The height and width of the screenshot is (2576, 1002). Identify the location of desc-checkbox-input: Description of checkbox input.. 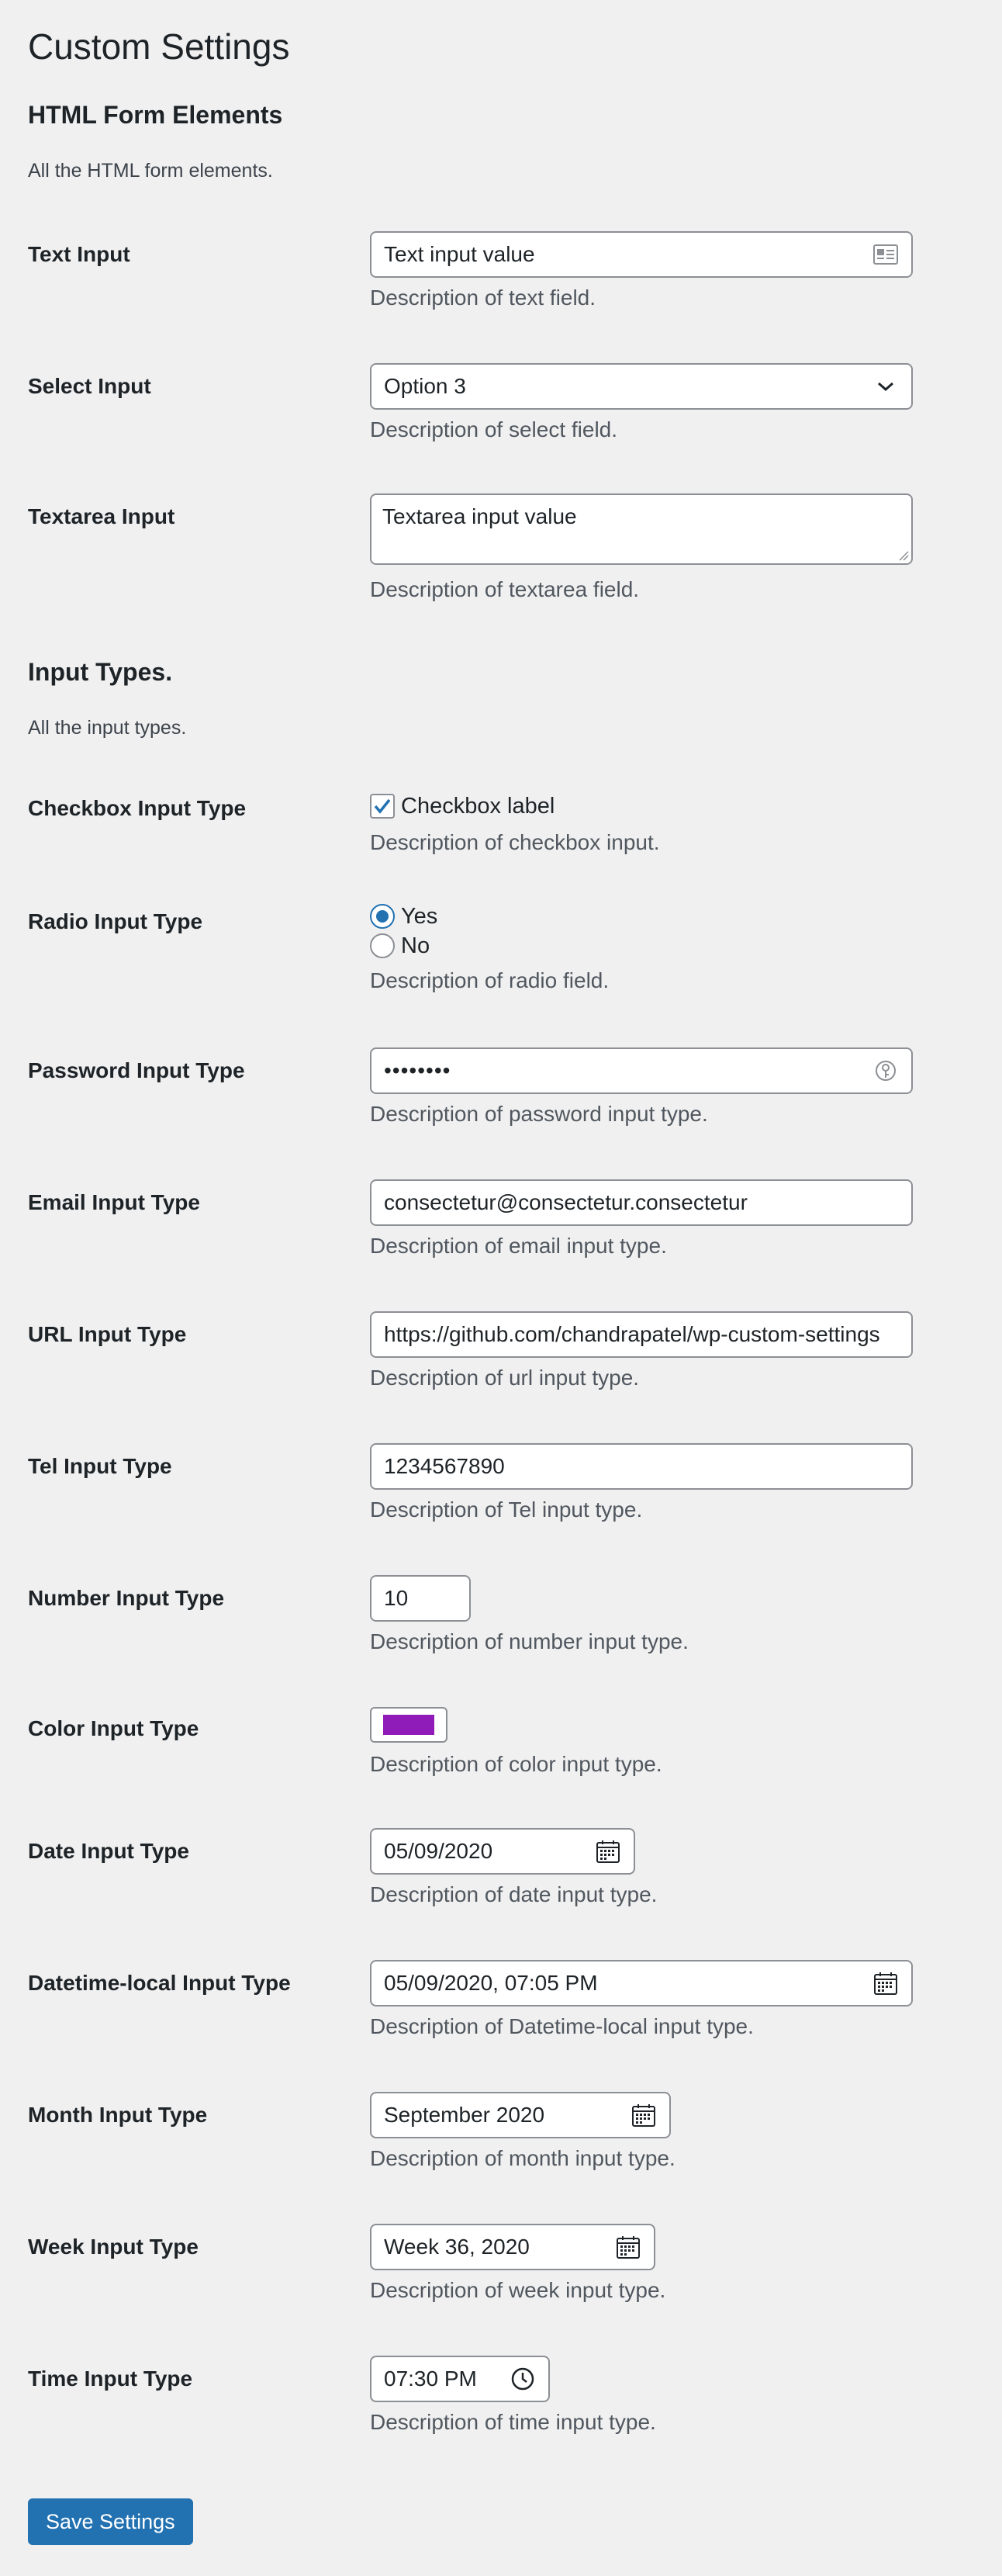
(515, 842).